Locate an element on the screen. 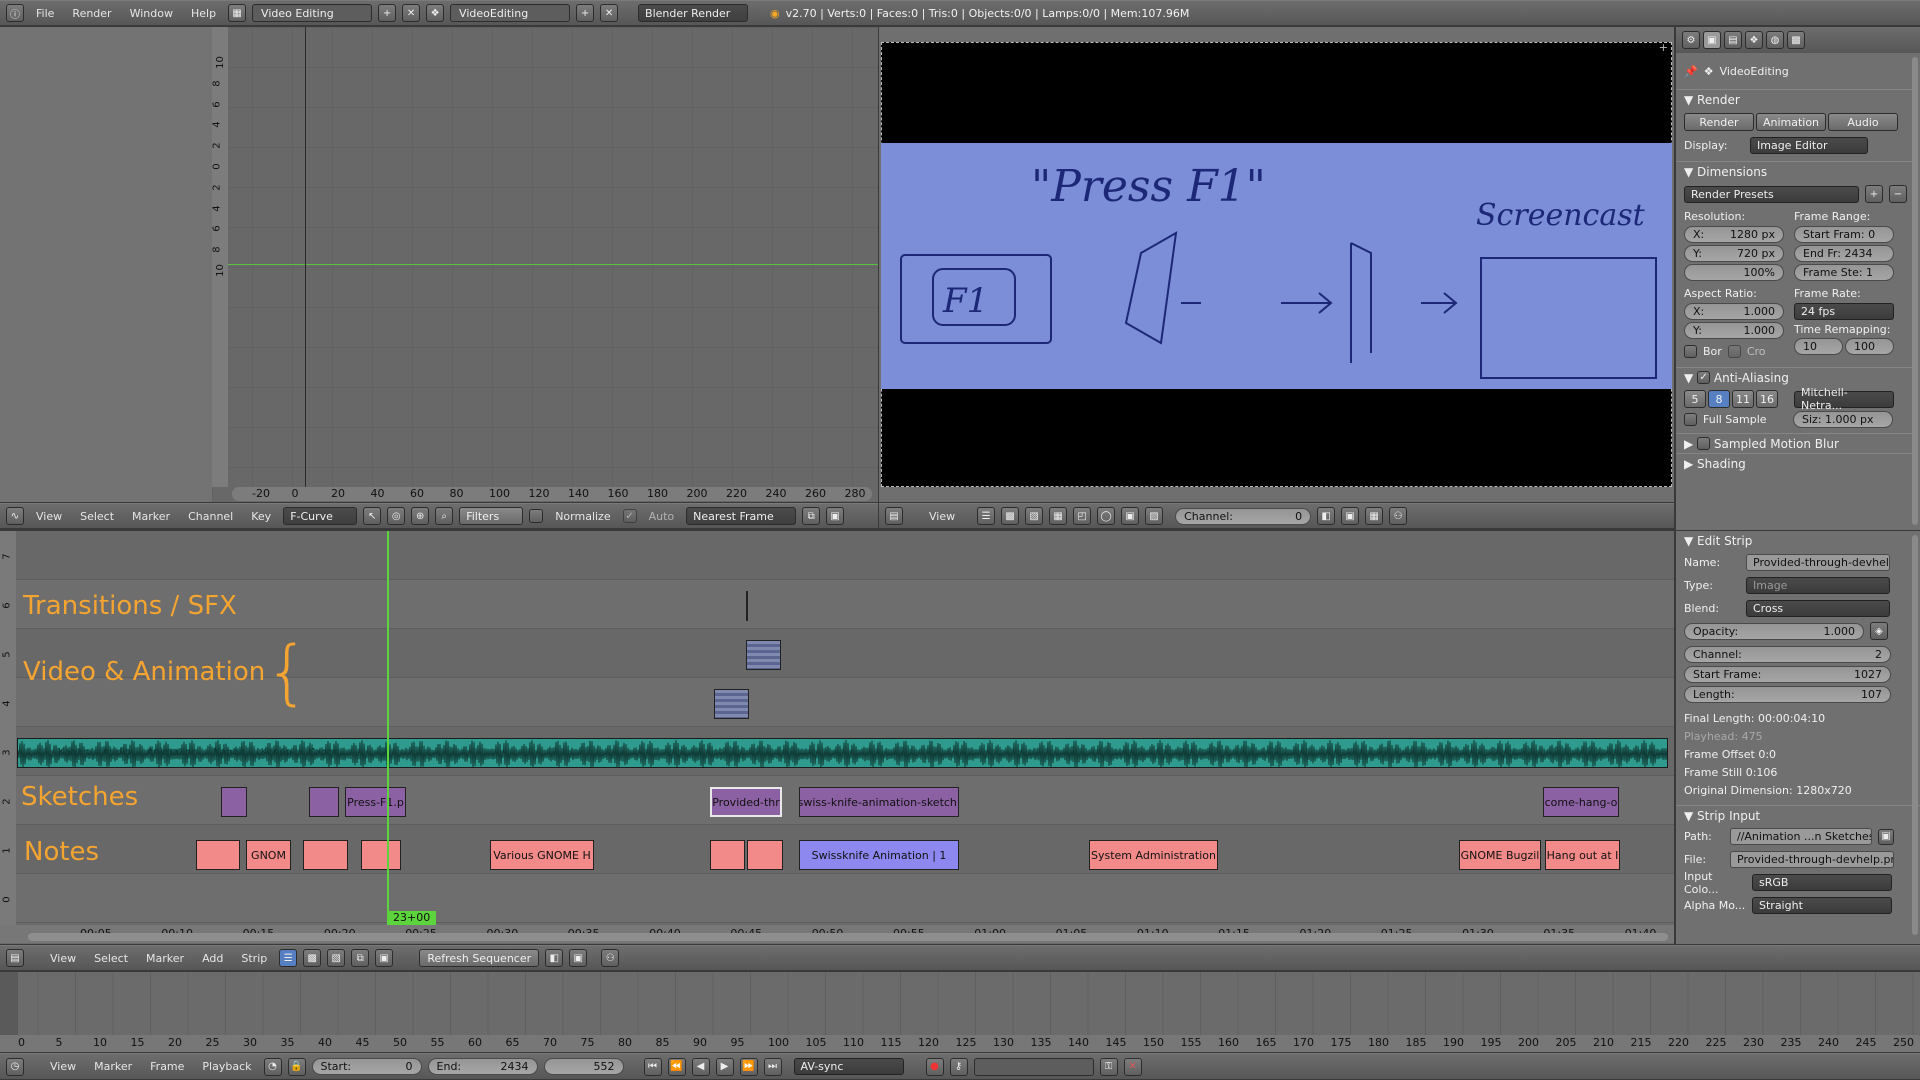 The width and height of the screenshot is (1920, 1080). animation-button: Animation is located at coordinates (1791, 122).